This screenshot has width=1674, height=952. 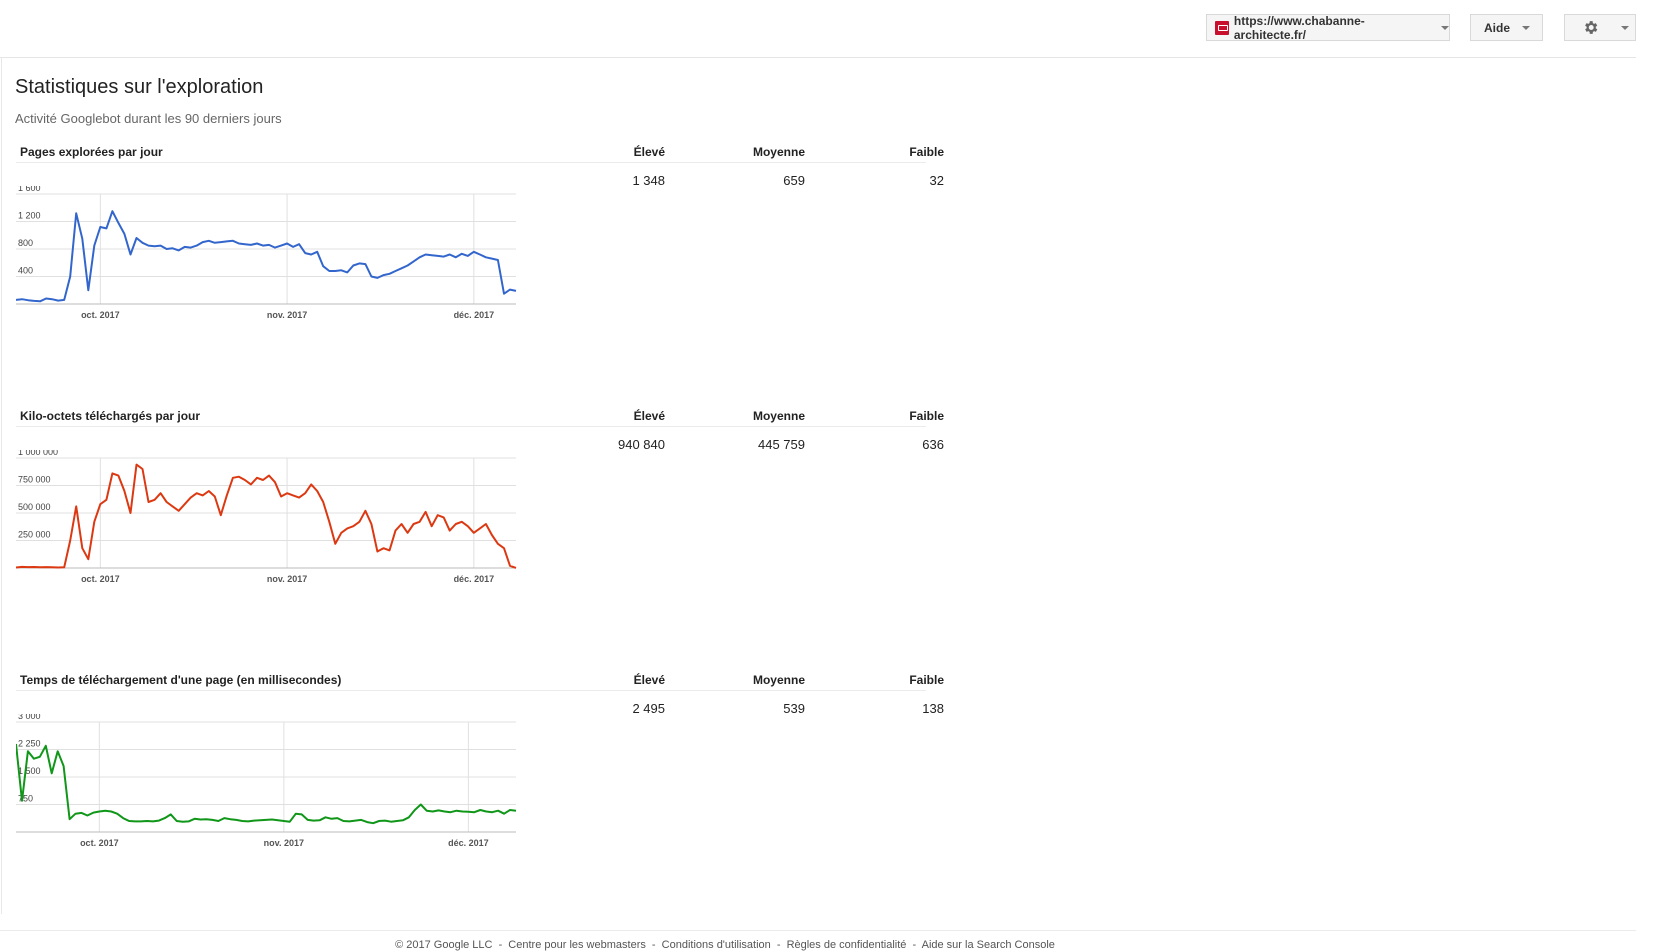 What do you see at coordinates (29, 717) in the screenshot?
I see `y-tick-label: 3 000` at bounding box center [29, 717].